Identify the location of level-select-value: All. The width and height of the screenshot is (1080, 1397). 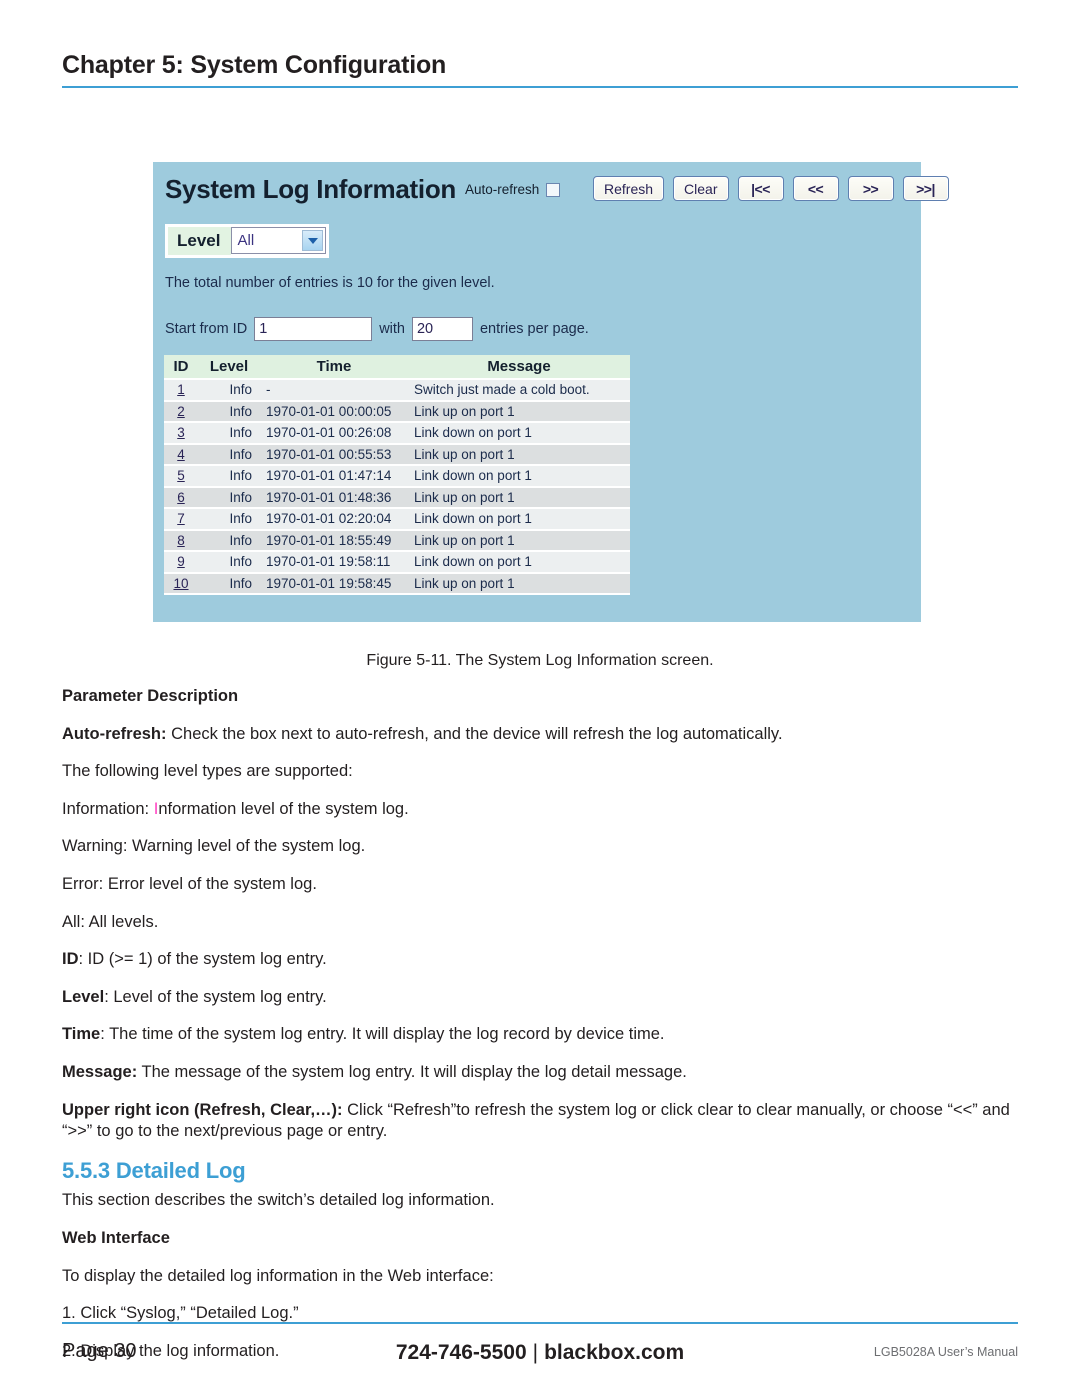
(246, 240).